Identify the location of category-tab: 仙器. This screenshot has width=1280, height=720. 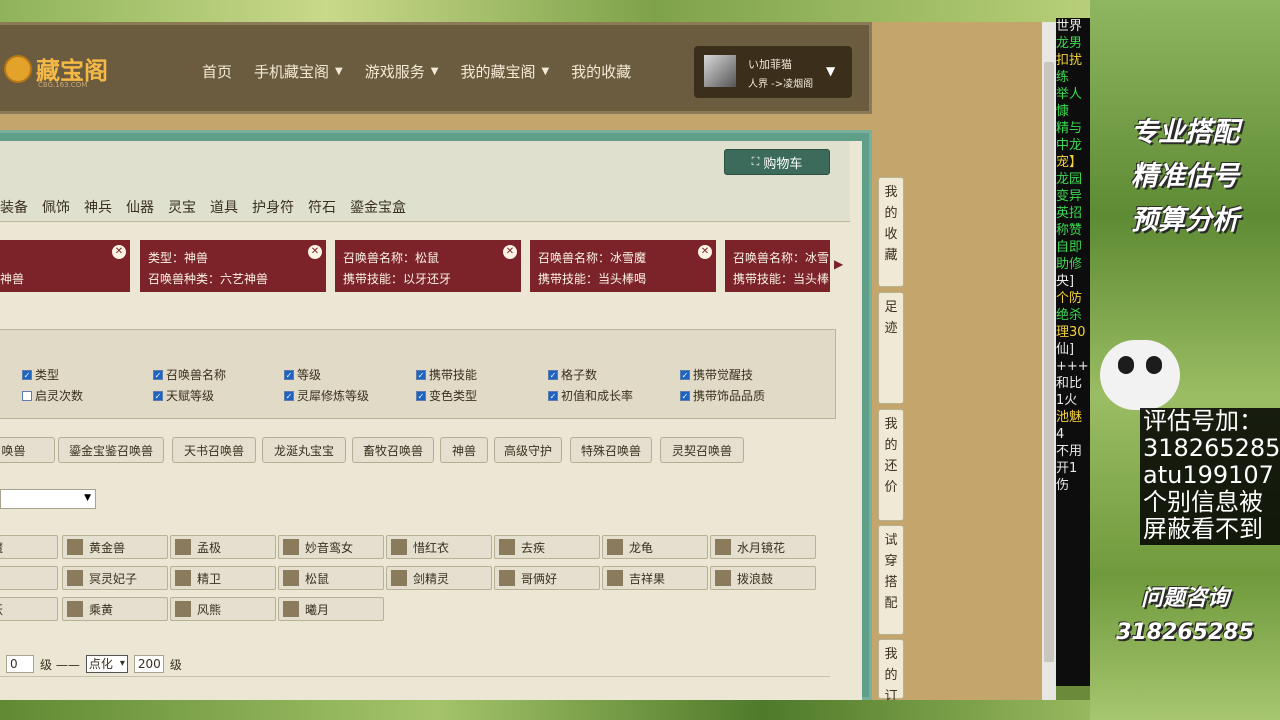
(140, 207).